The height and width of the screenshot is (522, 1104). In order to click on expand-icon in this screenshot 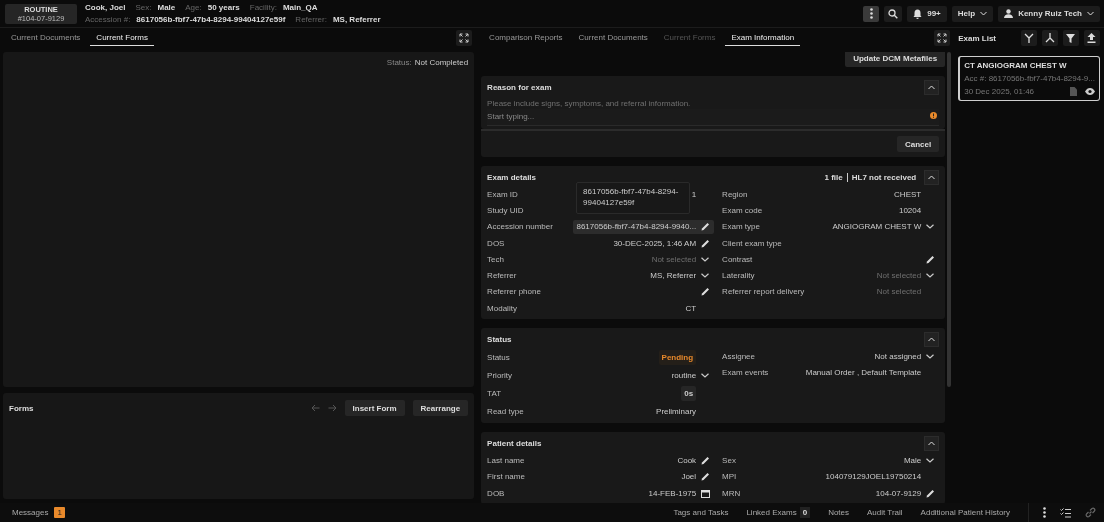, I will do `click(942, 38)`.